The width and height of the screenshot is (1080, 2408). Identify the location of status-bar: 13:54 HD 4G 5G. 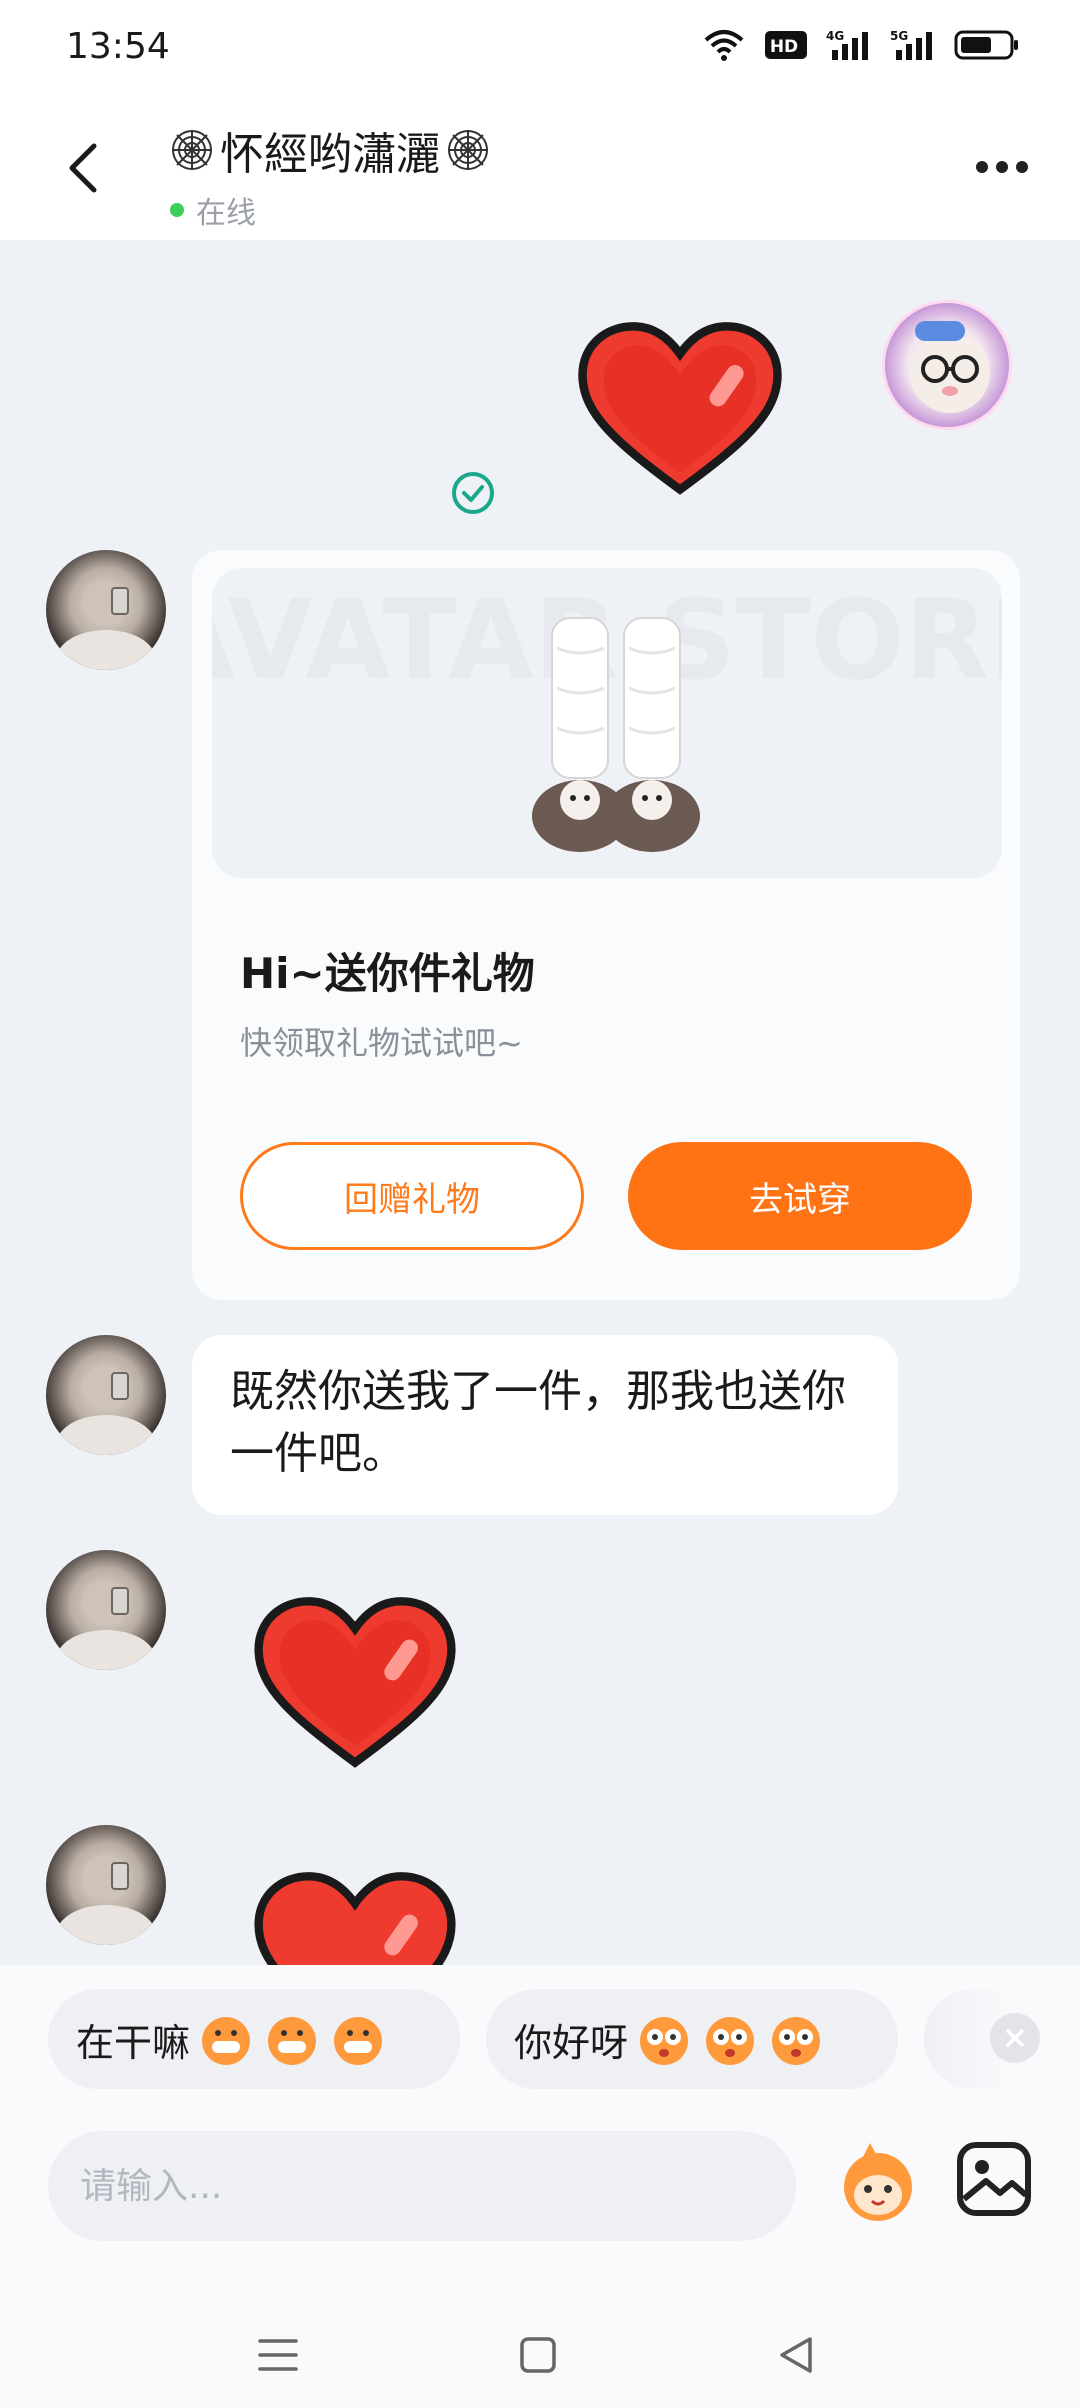
(540, 48).